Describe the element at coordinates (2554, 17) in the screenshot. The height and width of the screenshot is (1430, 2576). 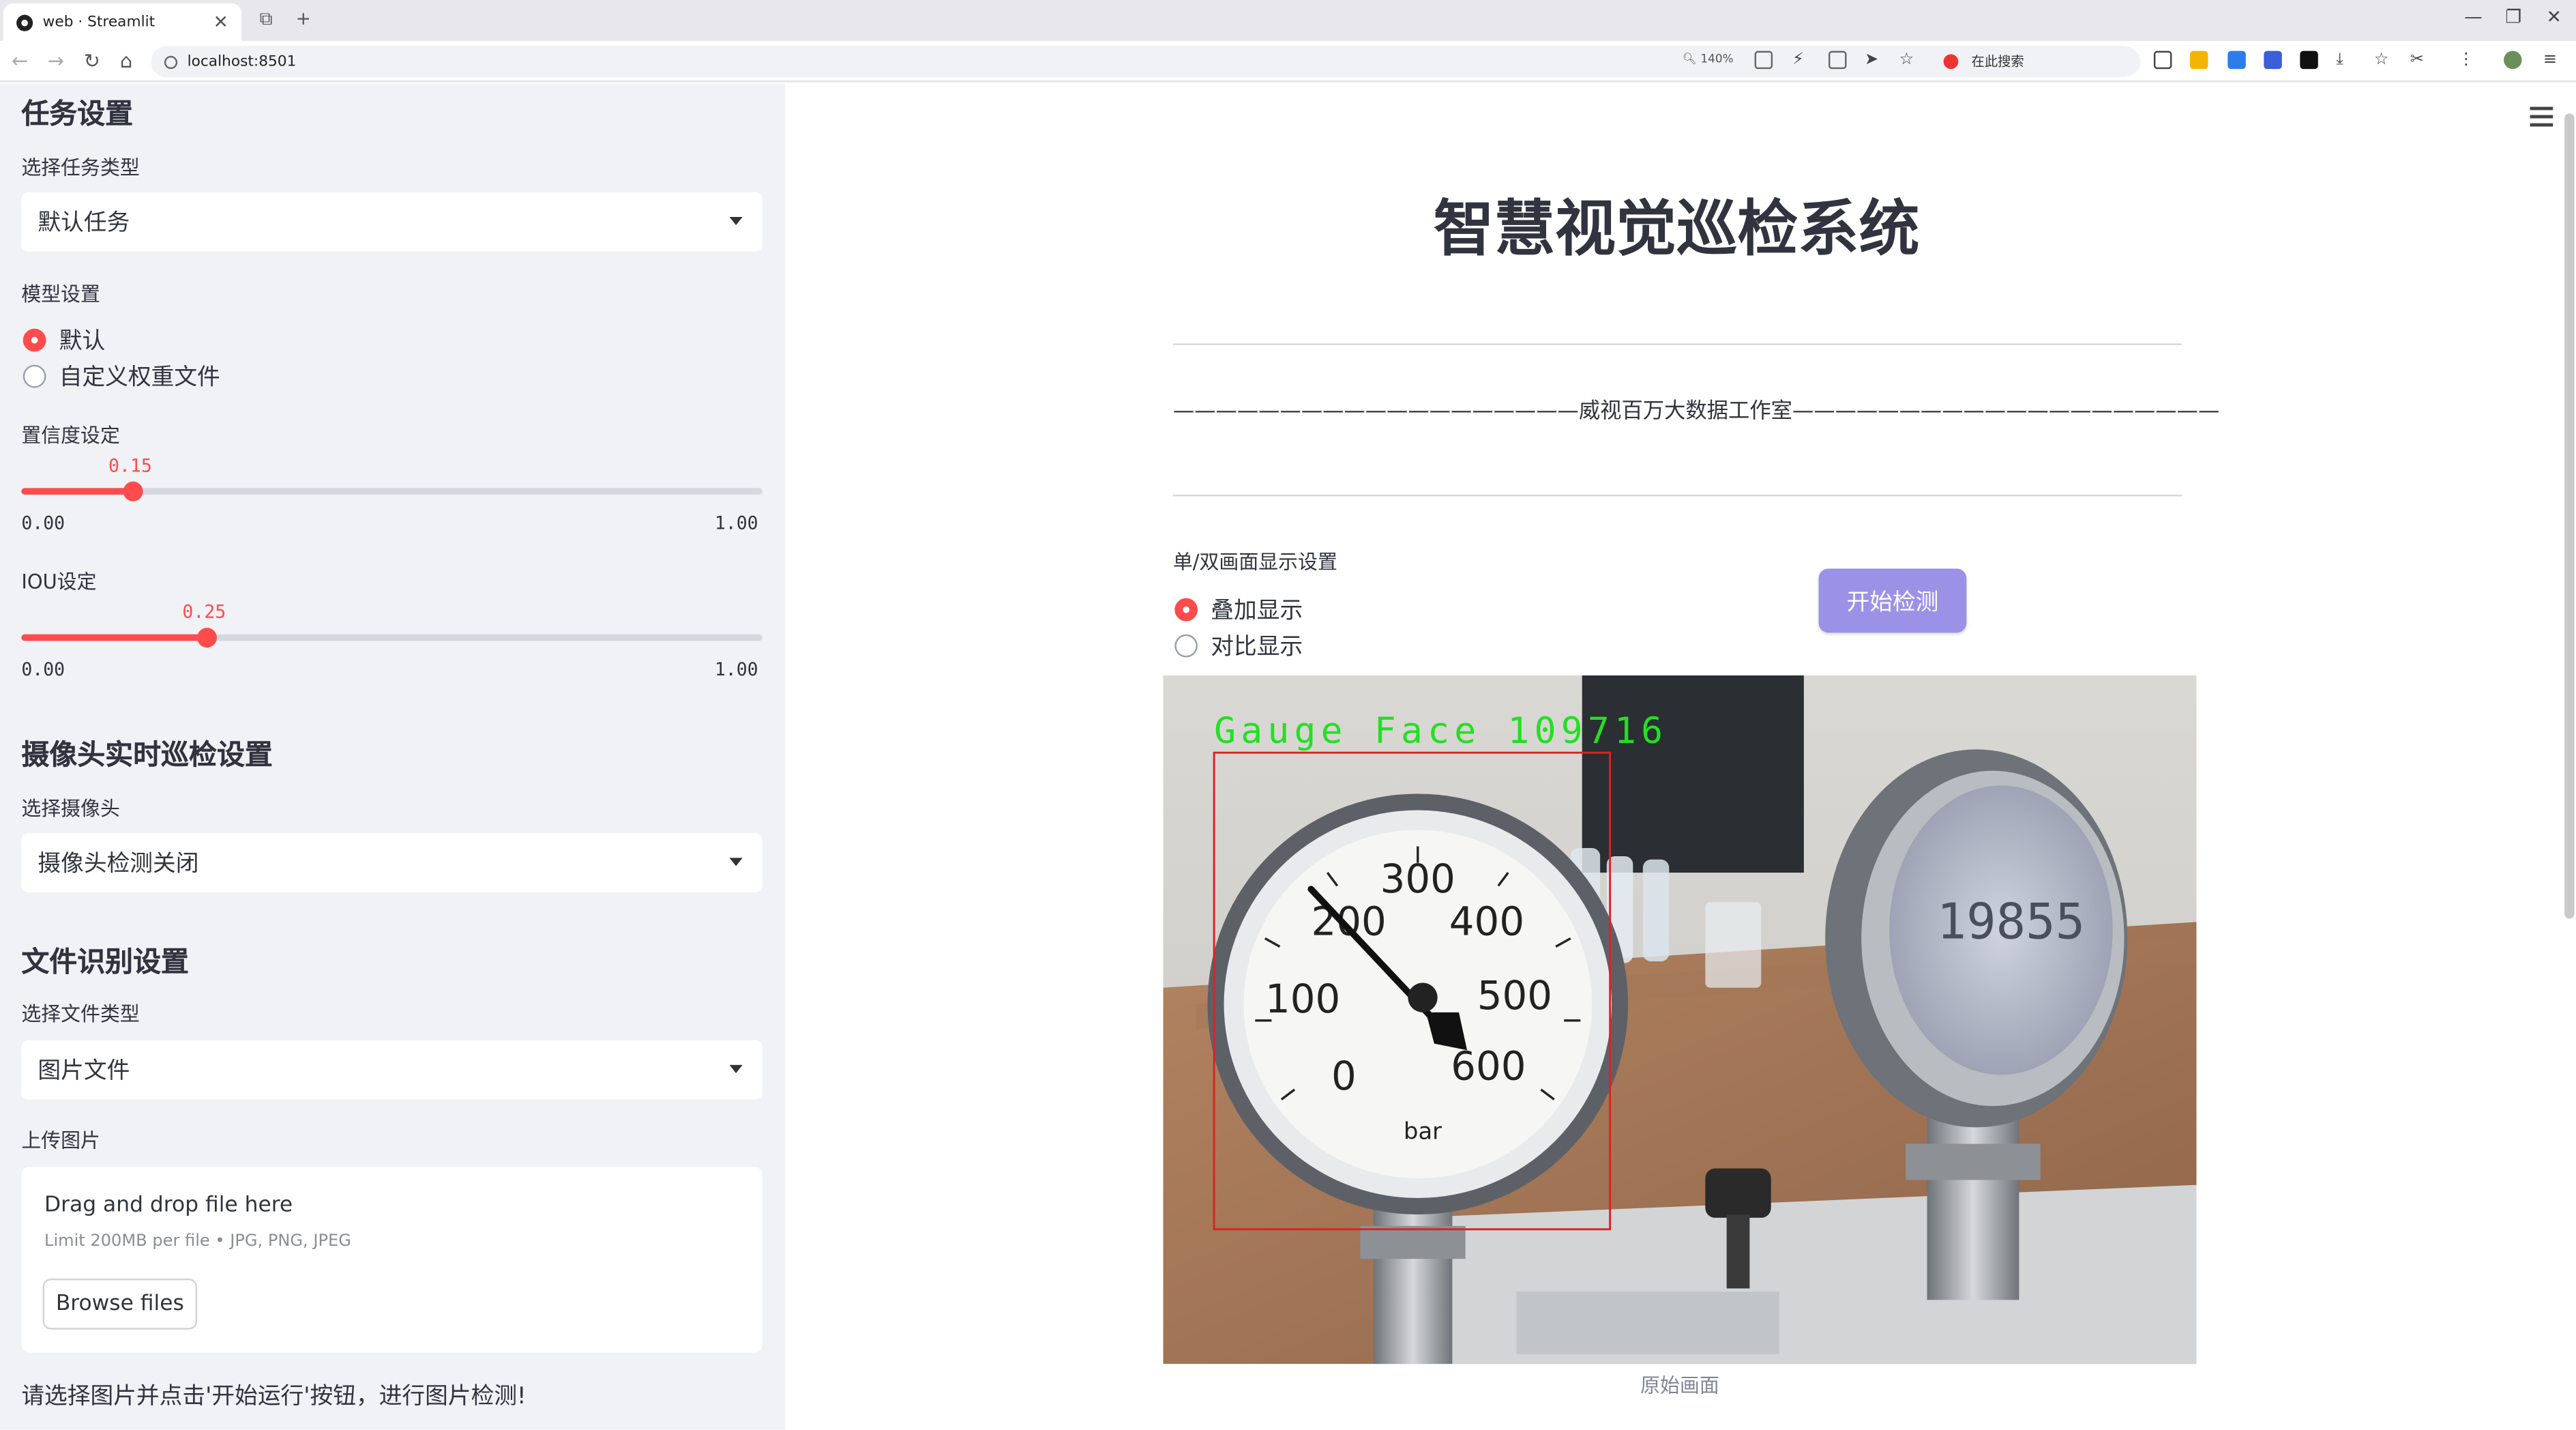
I see `close-window-icon: ✕` at that location.